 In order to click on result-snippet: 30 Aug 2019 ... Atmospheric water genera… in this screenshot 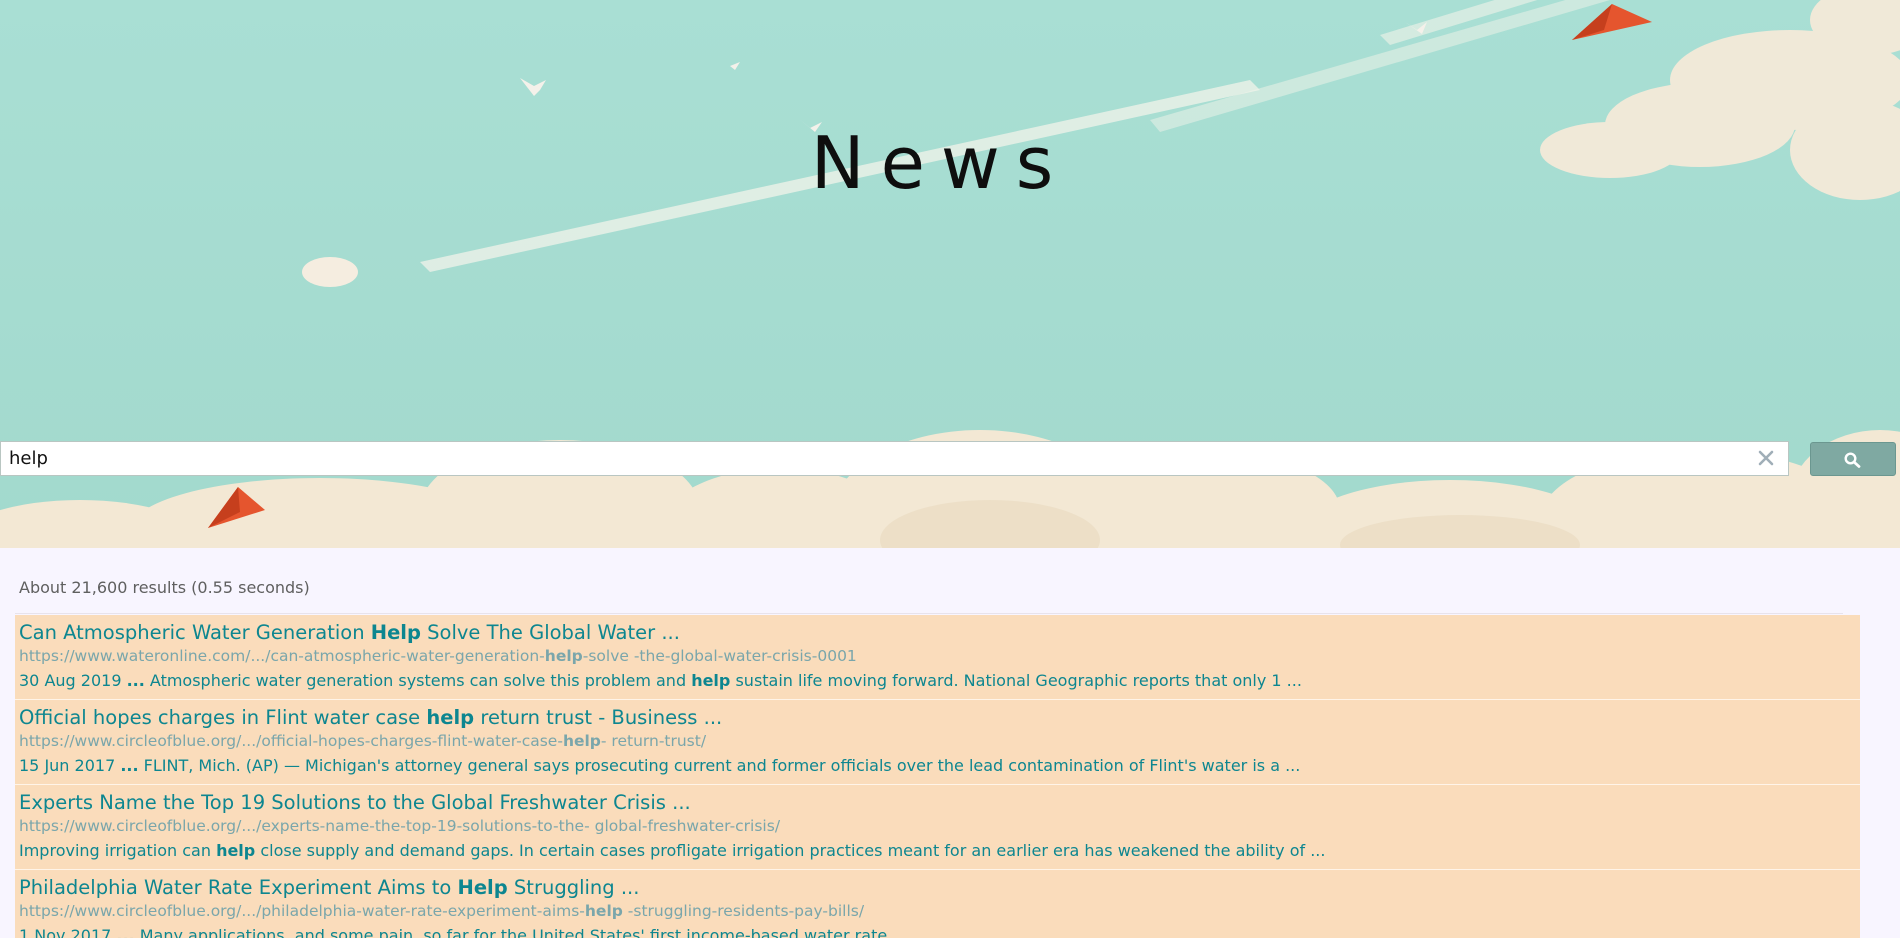, I will do `click(660, 680)`.